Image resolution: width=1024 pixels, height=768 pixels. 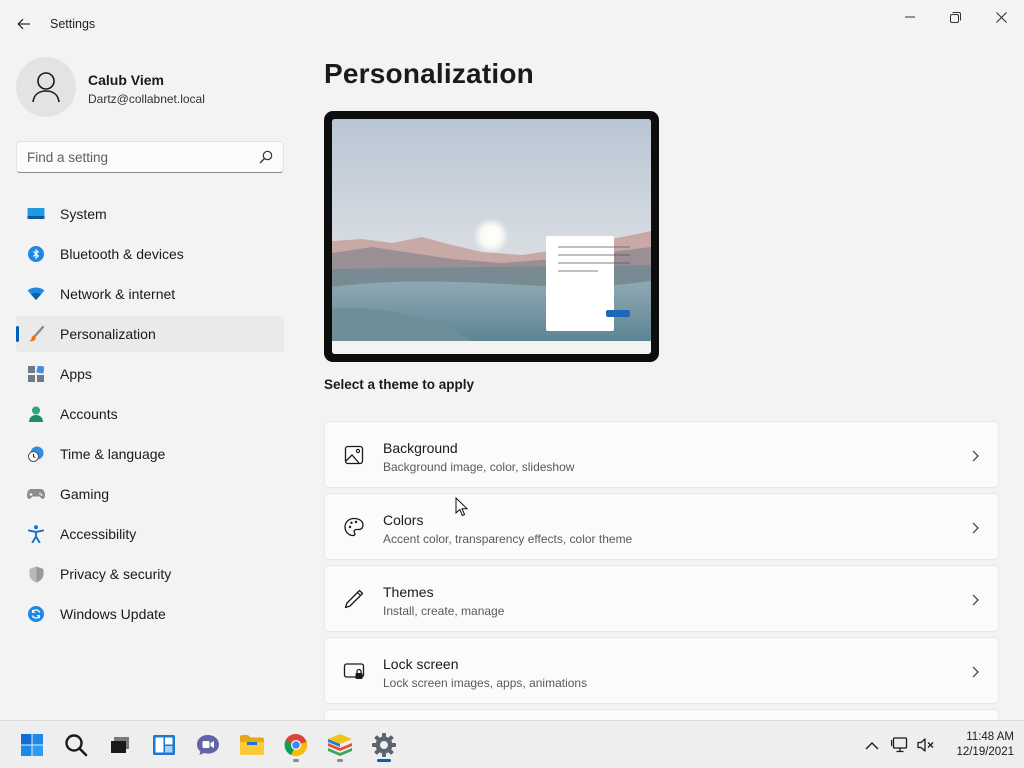 I want to click on file-explorer-icon, so click(x=252, y=745).